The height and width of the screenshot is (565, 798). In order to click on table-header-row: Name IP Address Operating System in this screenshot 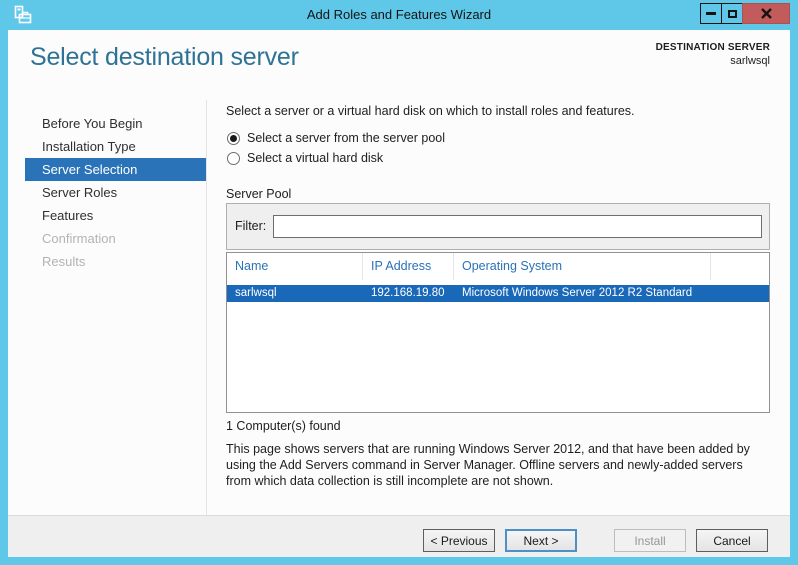, I will do `click(498, 266)`.